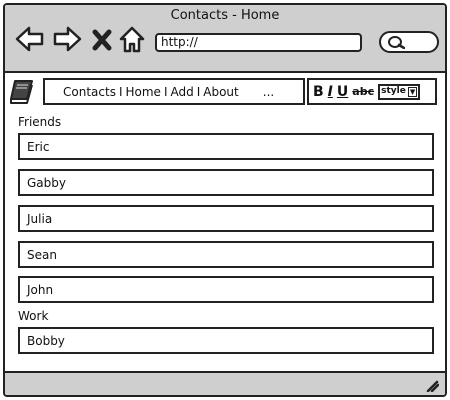 The image size is (450, 400). I want to click on group-label-friends: Friends, so click(40, 122).